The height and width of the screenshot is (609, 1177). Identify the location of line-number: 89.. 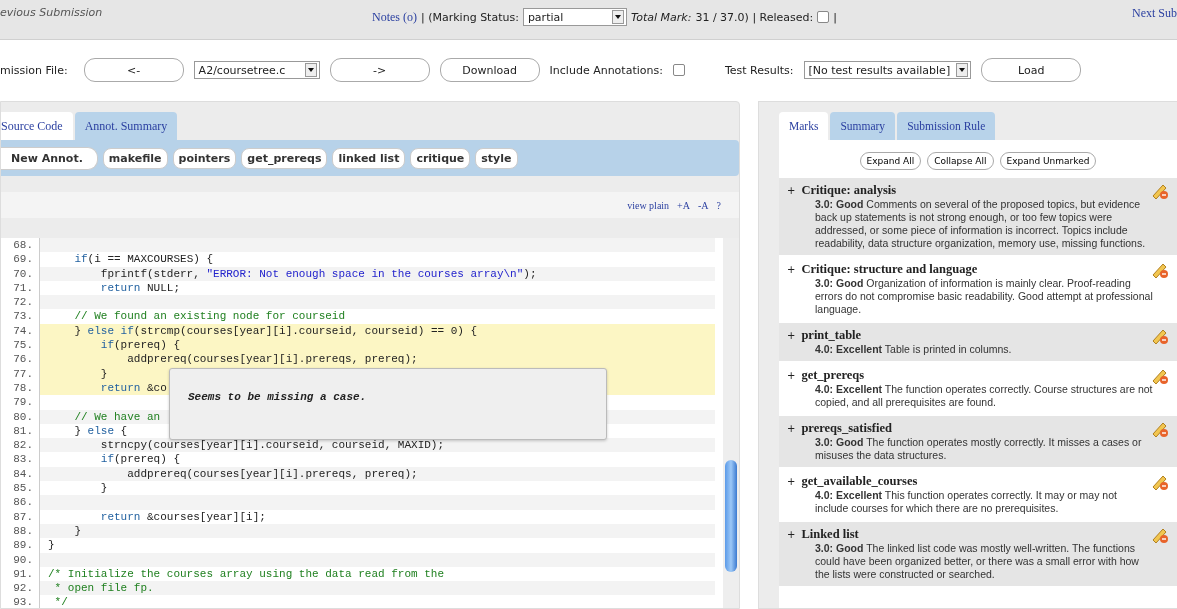
(23, 545).